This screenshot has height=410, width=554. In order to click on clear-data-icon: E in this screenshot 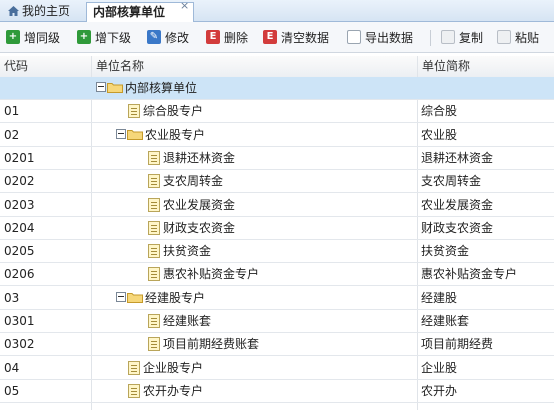, I will do `click(270, 37)`.